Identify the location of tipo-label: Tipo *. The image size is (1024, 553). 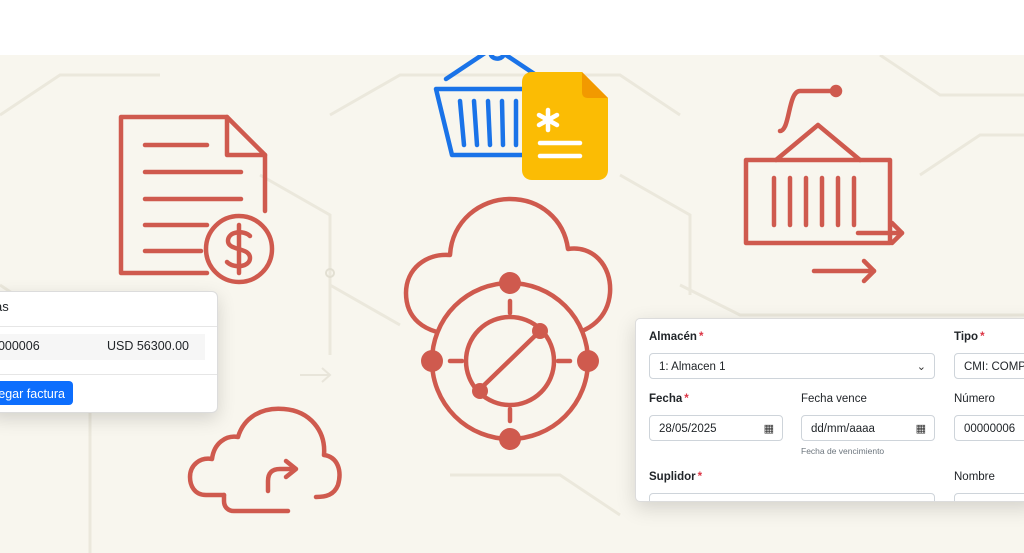
(969, 337).